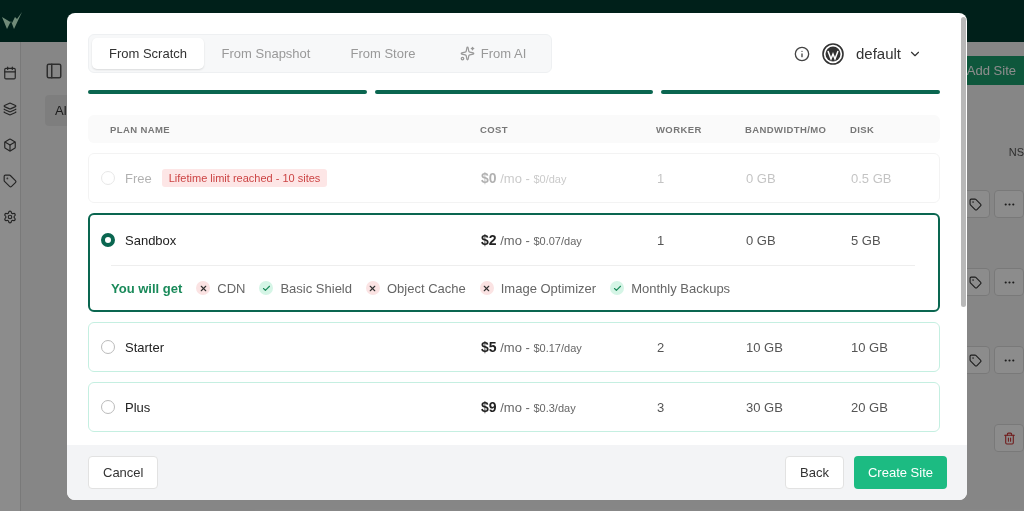 The image size is (1024, 511). What do you see at coordinates (147, 288) in the screenshot?
I see `features-title: You will get` at bounding box center [147, 288].